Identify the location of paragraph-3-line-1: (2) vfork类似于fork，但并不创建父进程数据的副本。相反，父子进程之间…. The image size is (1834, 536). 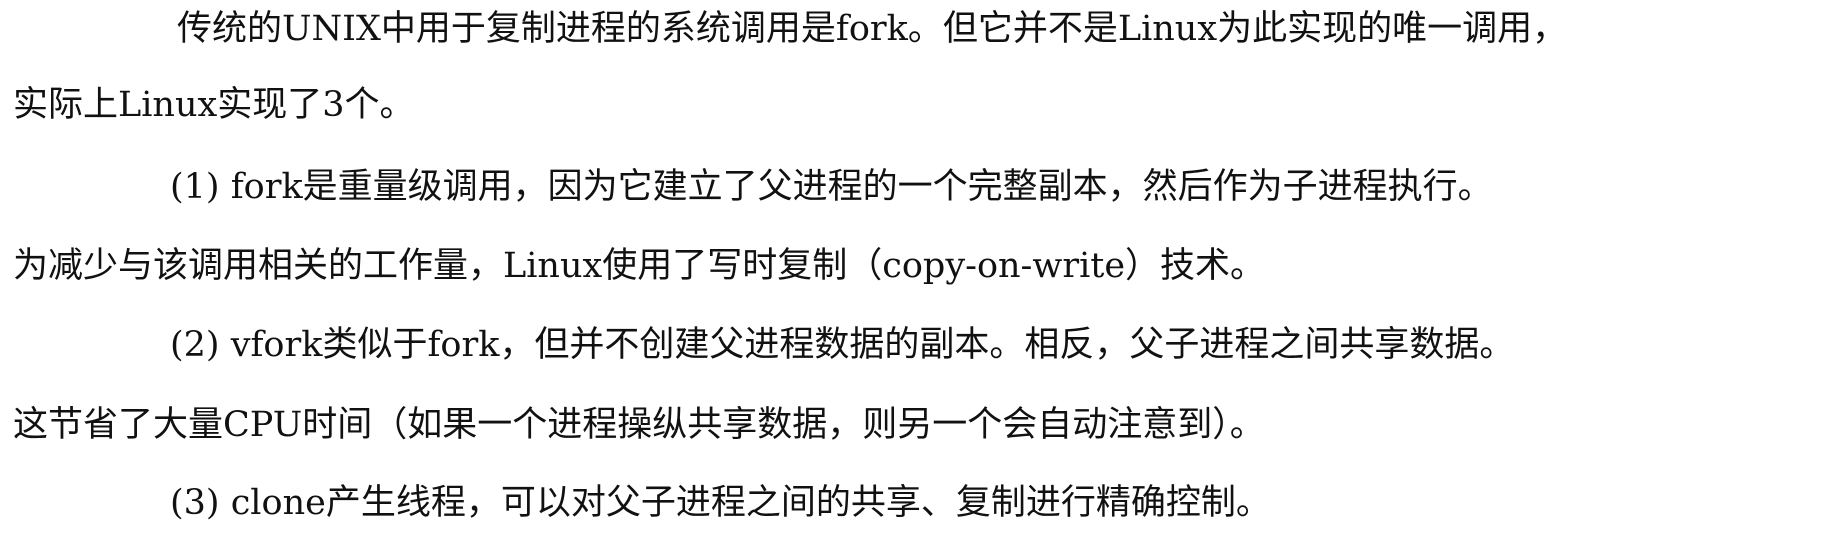
(842, 345).